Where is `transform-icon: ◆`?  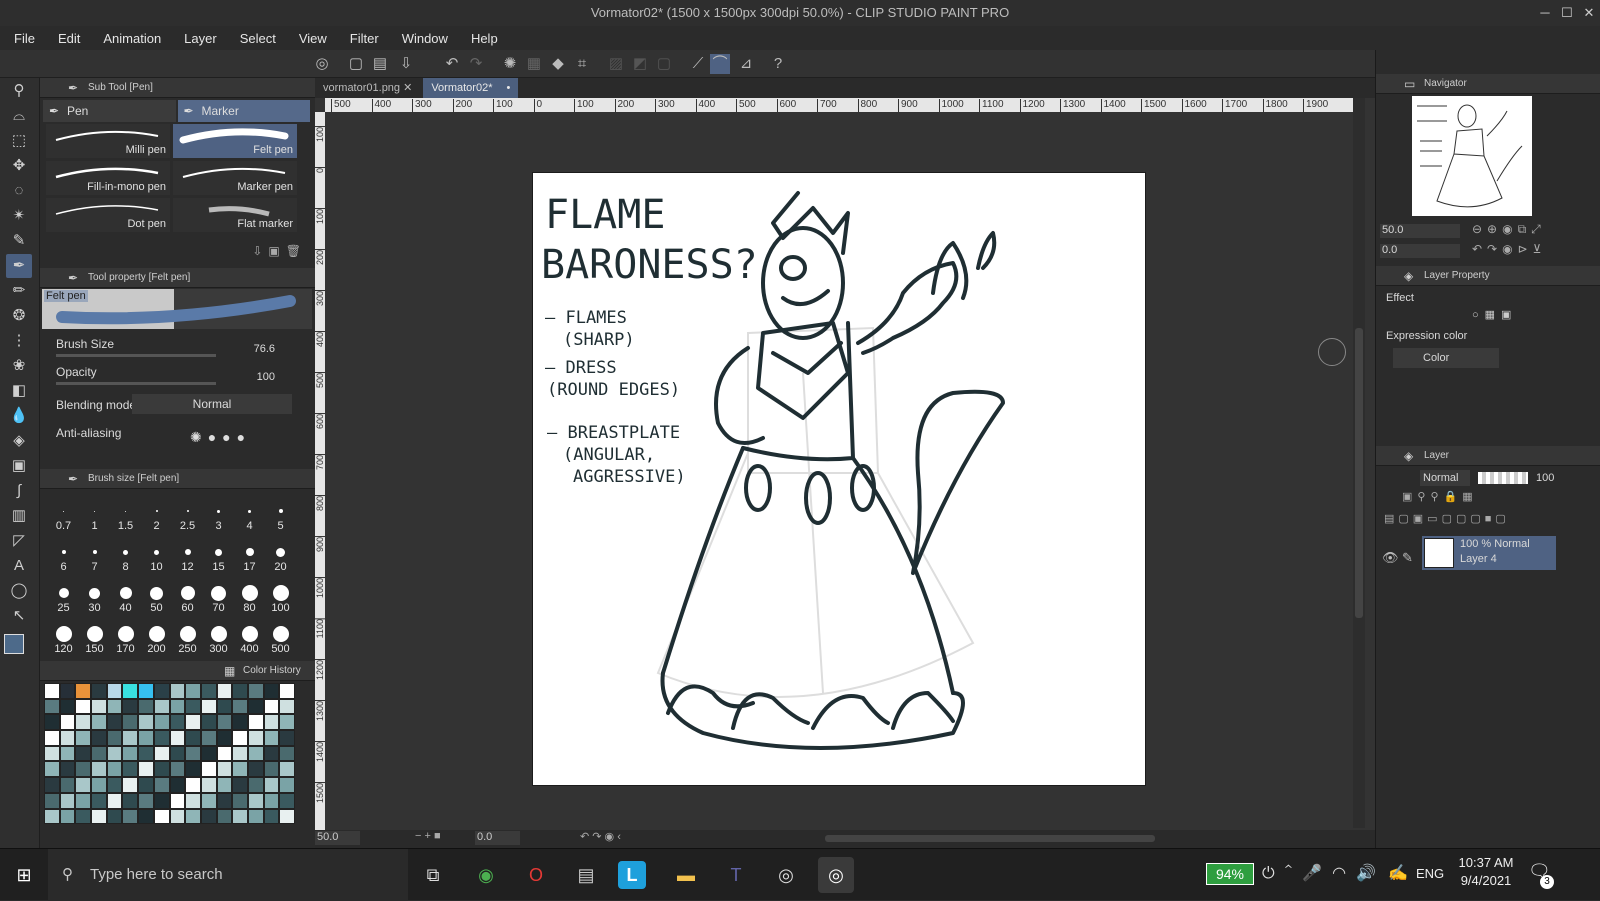
transform-icon: ◆ is located at coordinates (558, 64).